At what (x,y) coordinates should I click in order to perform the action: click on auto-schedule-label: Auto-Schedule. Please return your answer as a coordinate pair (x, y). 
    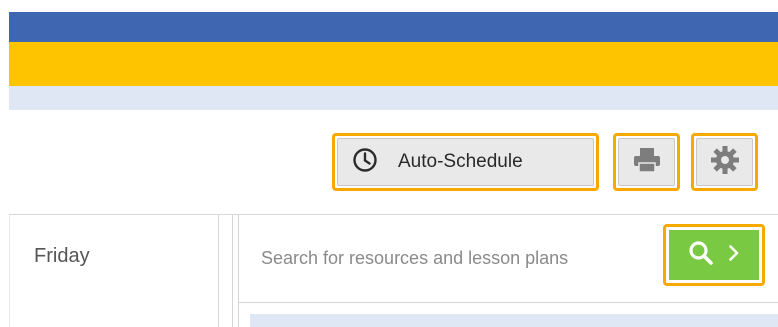
    Looking at the image, I should click on (460, 161).